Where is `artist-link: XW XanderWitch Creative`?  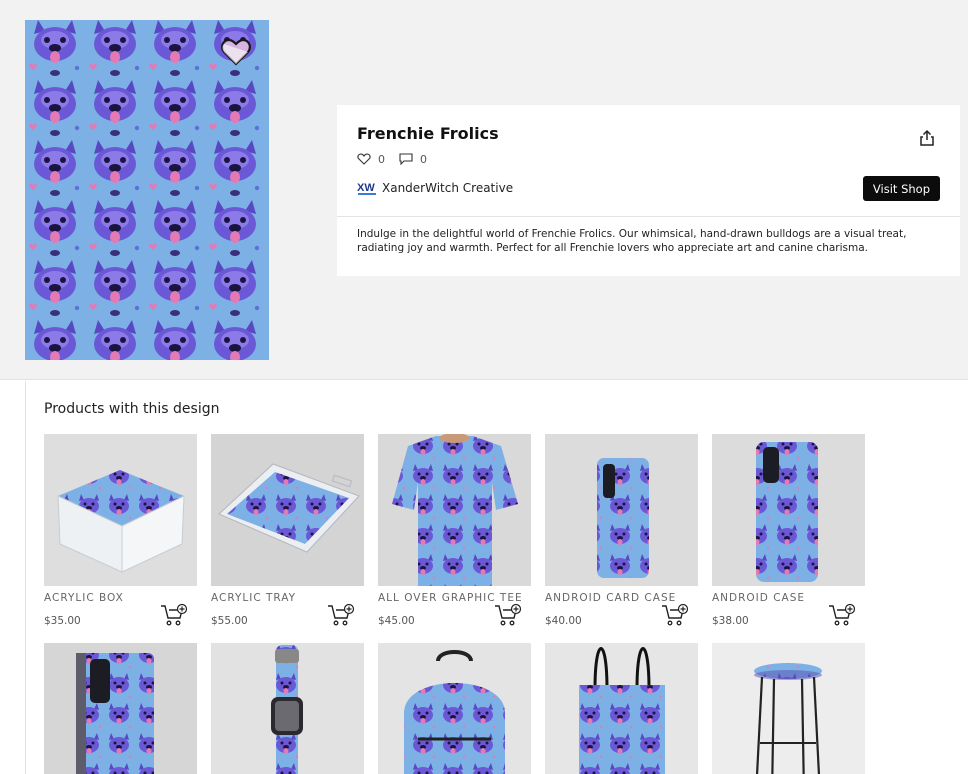
artist-link: XW XanderWitch Creative is located at coordinates (435, 188).